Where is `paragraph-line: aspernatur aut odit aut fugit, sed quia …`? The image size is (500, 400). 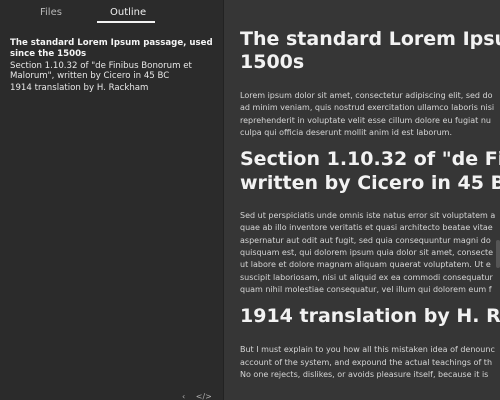 paragraph-line: aspernatur aut odit aut fugit, sed quia … is located at coordinates (365, 240).